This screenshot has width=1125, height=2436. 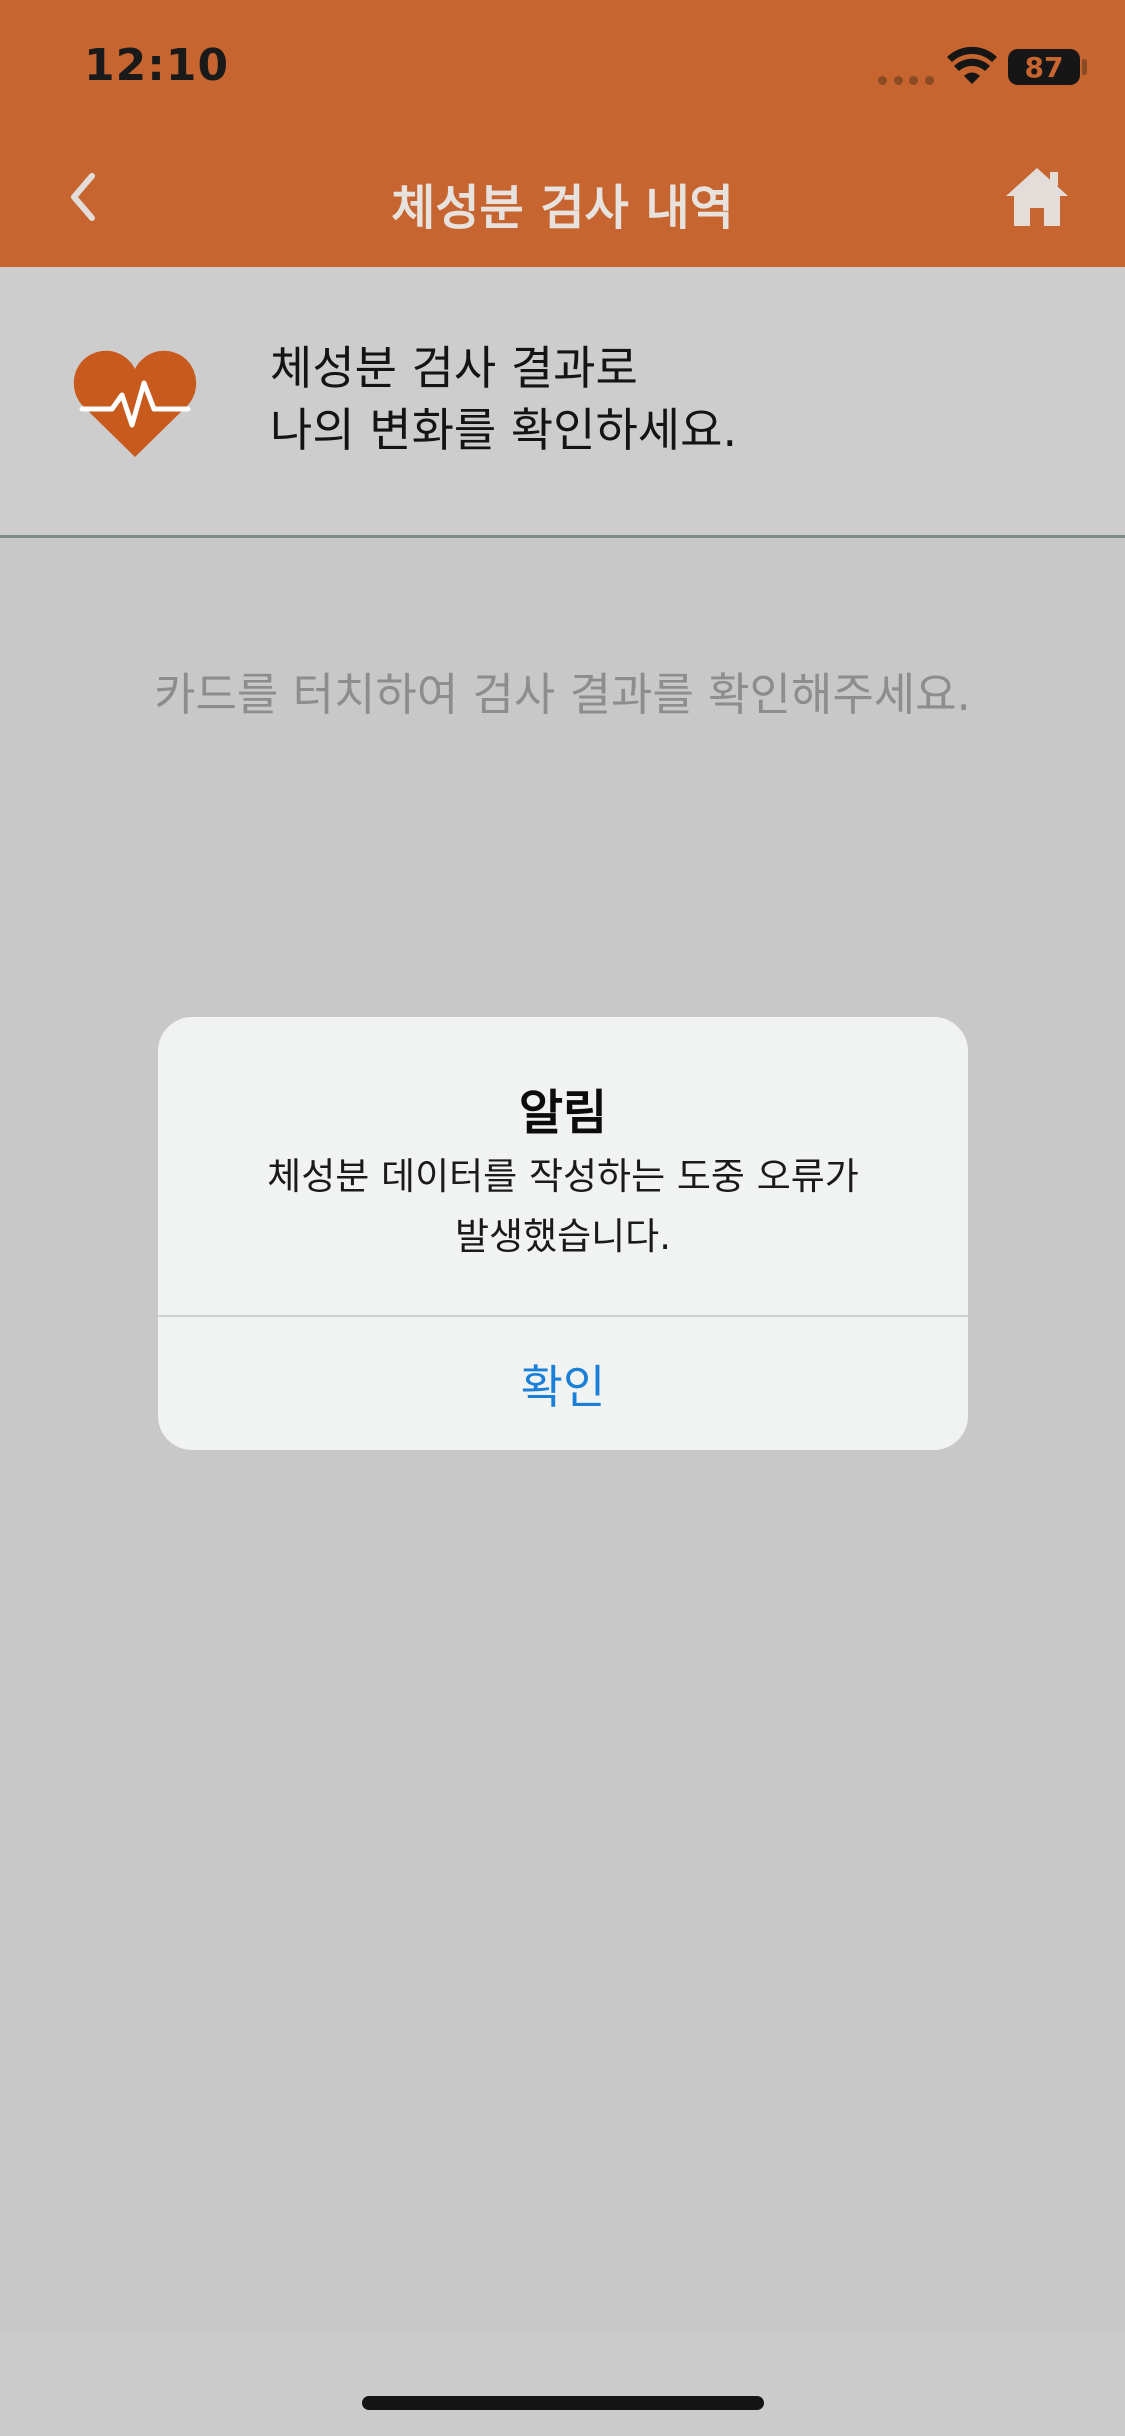 I want to click on alert-title: 알림, so click(x=563, y=1113).